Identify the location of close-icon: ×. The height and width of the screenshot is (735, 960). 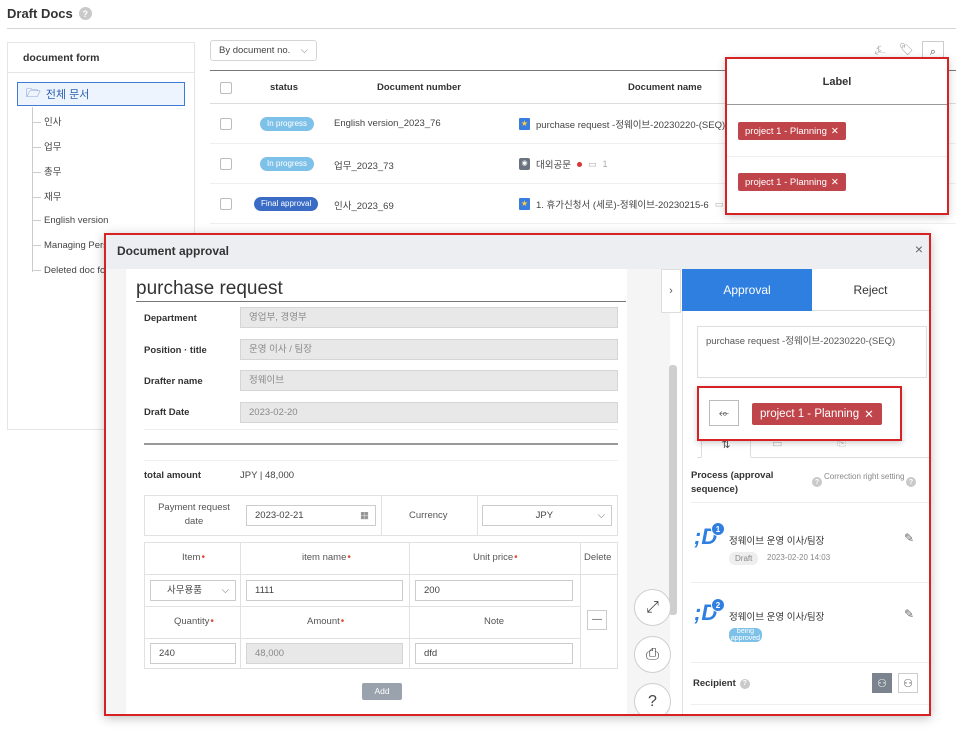
(919, 249).